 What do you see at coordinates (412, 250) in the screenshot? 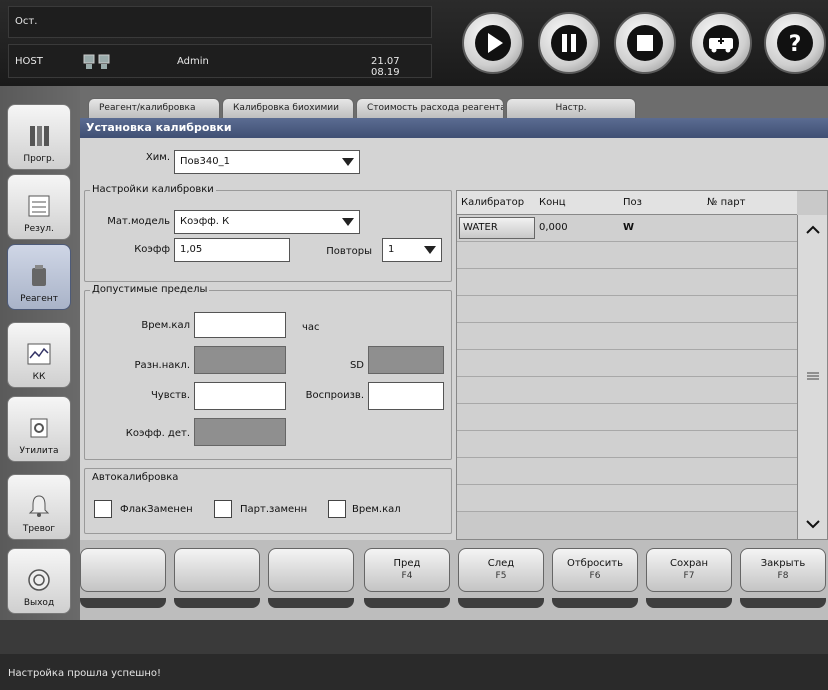
I see `repeats-select: 1` at bounding box center [412, 250].